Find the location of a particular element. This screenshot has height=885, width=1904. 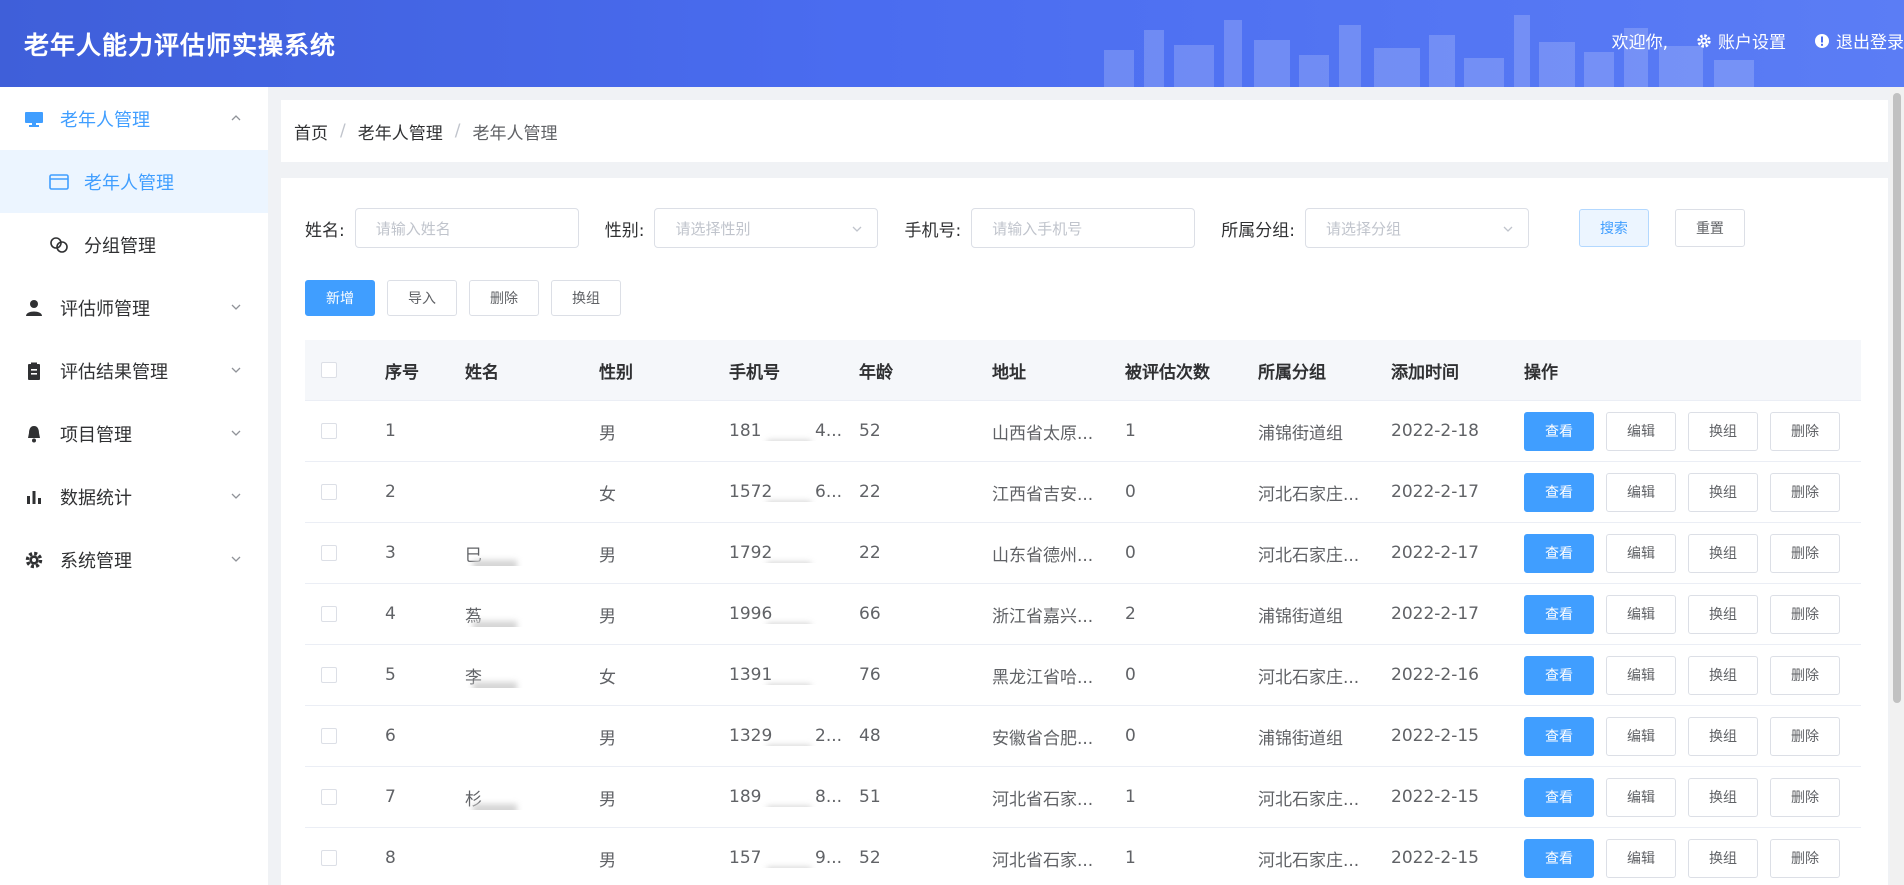

row-operations: 查看 编辑 换组 删除 is located at coordinates (1689, 553).